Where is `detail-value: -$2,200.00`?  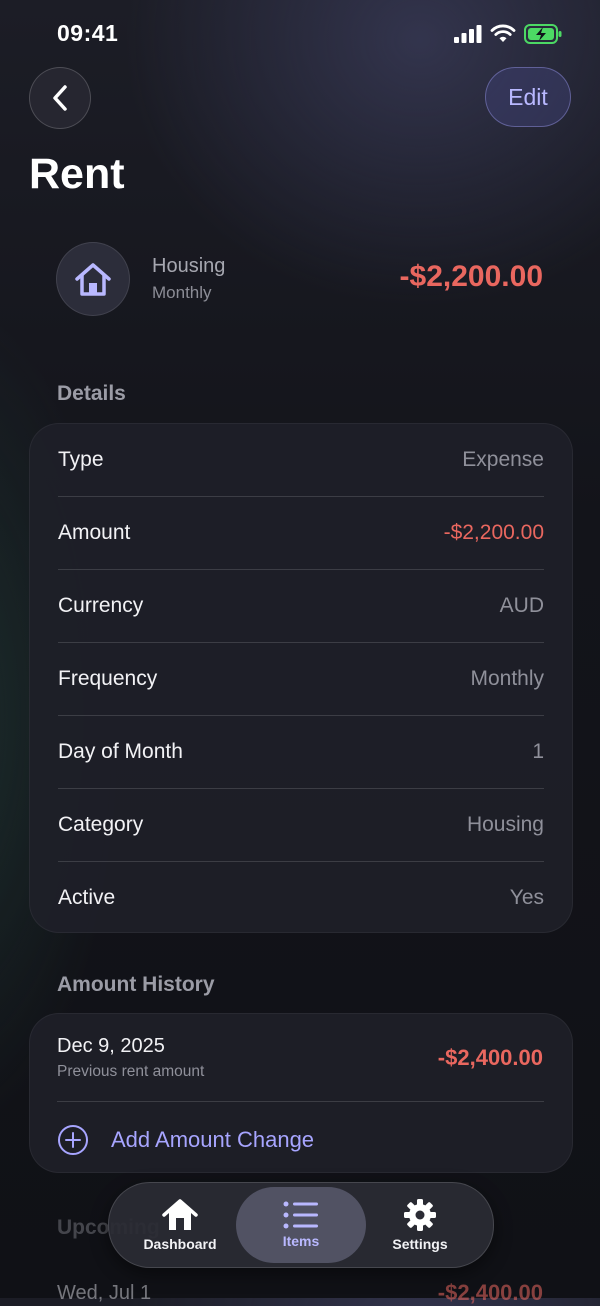 detail-value: -$2,200.00 is located at coordinates (493, 532).